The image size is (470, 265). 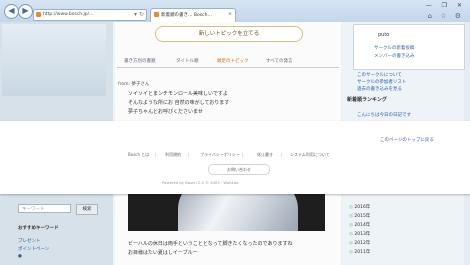 I want to click on footer-link-privacy: プライバシーポリシー, so click(x=220, y=155).